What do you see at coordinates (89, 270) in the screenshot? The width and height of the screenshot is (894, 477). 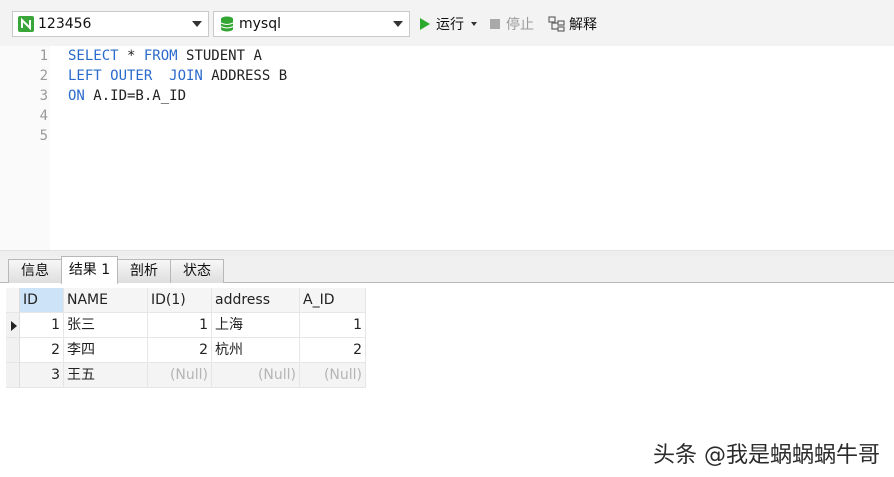 I see `tab-result-1: 结果 1` at bounding box center [89, 270].